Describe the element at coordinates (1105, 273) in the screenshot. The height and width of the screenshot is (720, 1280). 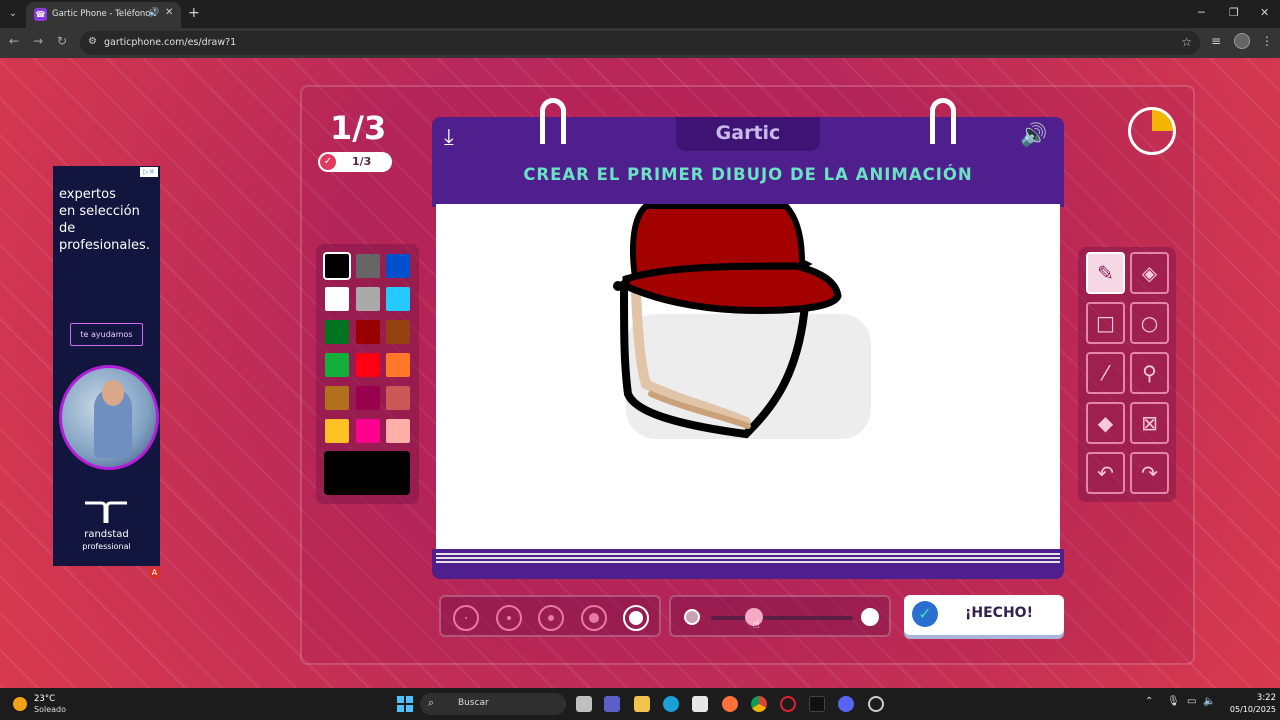
I see `pencil-icon: ✎` at that location.